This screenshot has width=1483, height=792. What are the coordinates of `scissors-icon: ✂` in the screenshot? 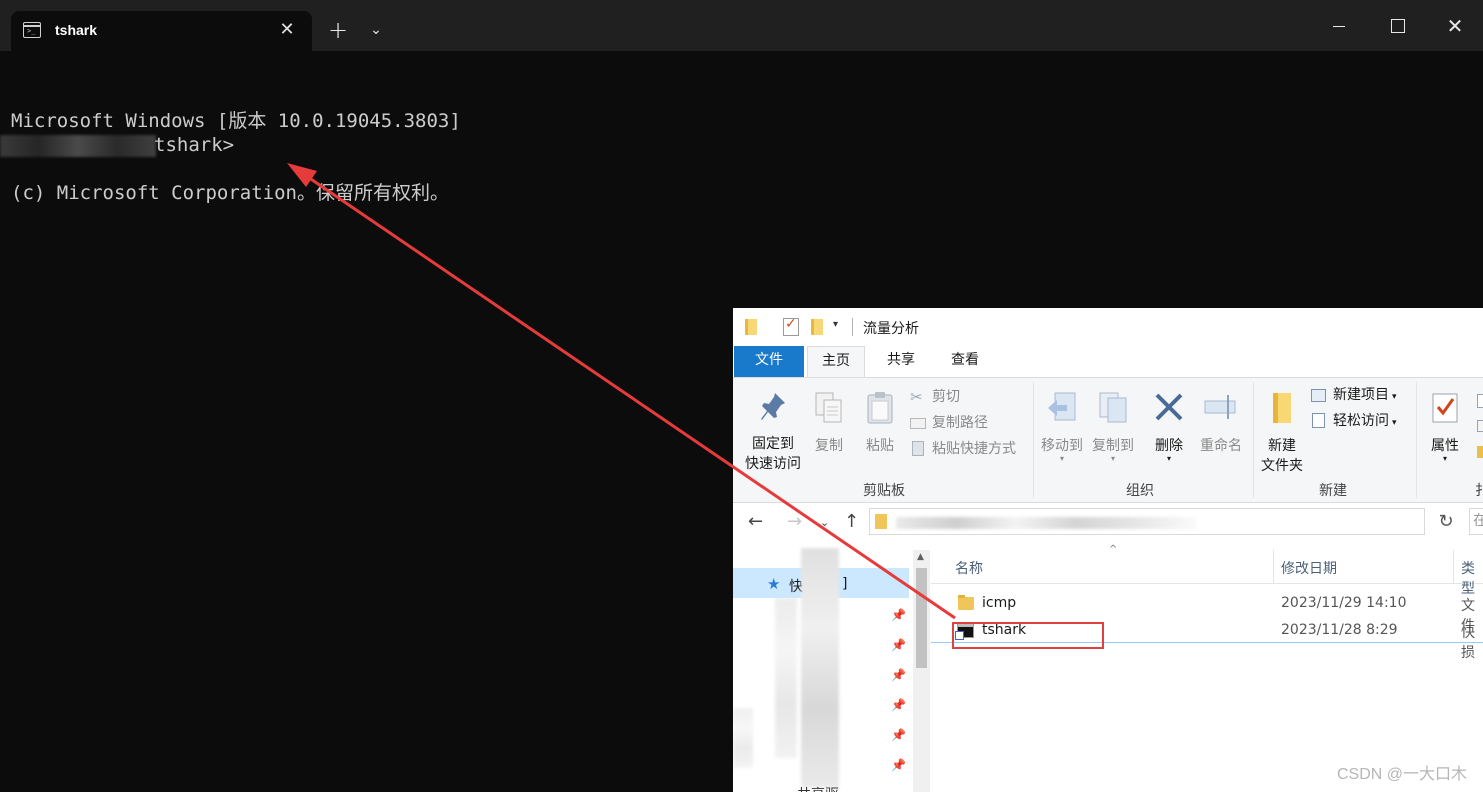 It's located at (916, 397).